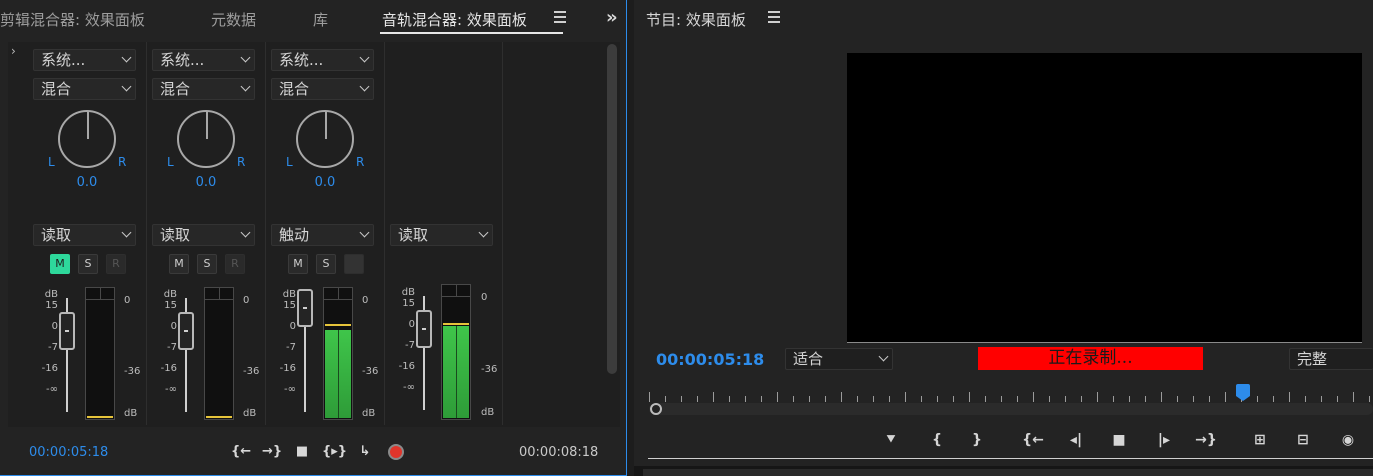 Image resolution: width=1373 pixels, height=476 pixels. I want to click on automation-mode-select: 触动, so click(322, 235).